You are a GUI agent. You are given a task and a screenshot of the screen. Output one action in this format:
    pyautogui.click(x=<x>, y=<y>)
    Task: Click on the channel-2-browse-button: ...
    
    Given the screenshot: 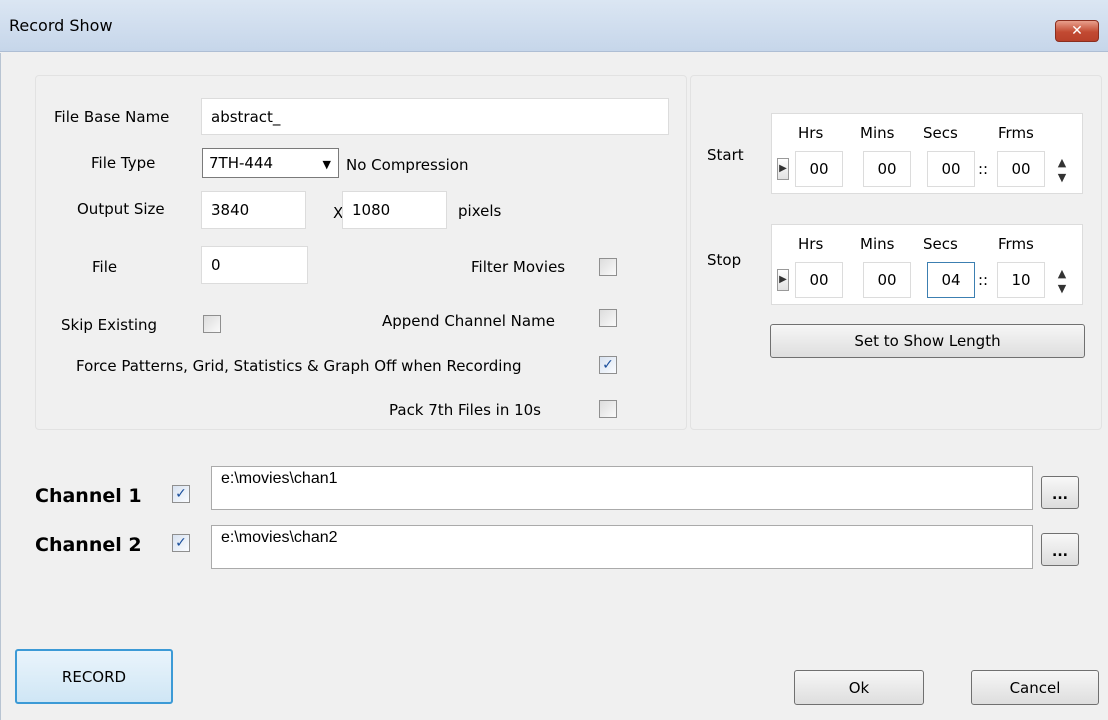 What is the action you would take?
    pyautogui.click(x=1060, y=549)
    